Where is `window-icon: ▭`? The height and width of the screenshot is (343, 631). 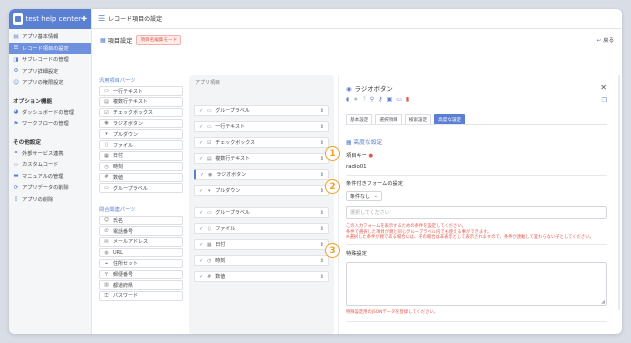 window-icon: ▭ is located at coordinates (399, 99).